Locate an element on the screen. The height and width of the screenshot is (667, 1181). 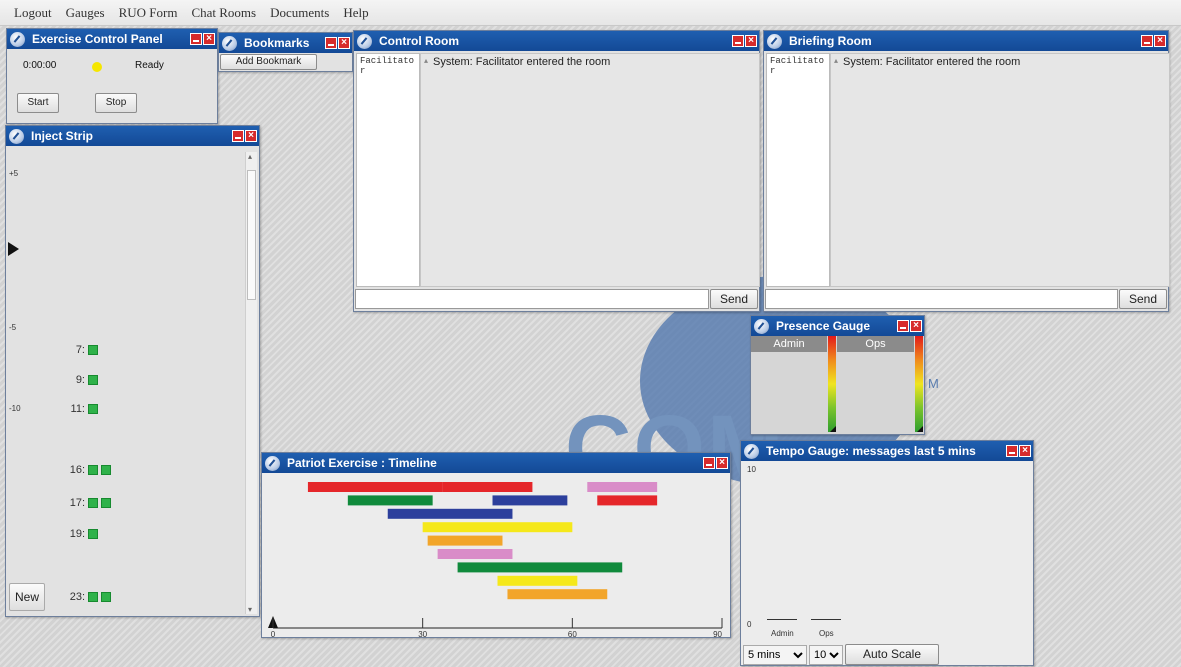
scroll-down-icon: ▾ is located at coordinates (250, 609).